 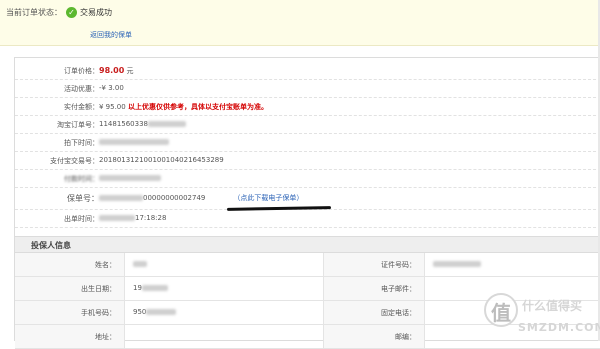 What do you see at coordinates (161, 160) in the screenshot?
I see `alipay-no-value: 2018013121001001040216453289` at bounding box center [161, 160].